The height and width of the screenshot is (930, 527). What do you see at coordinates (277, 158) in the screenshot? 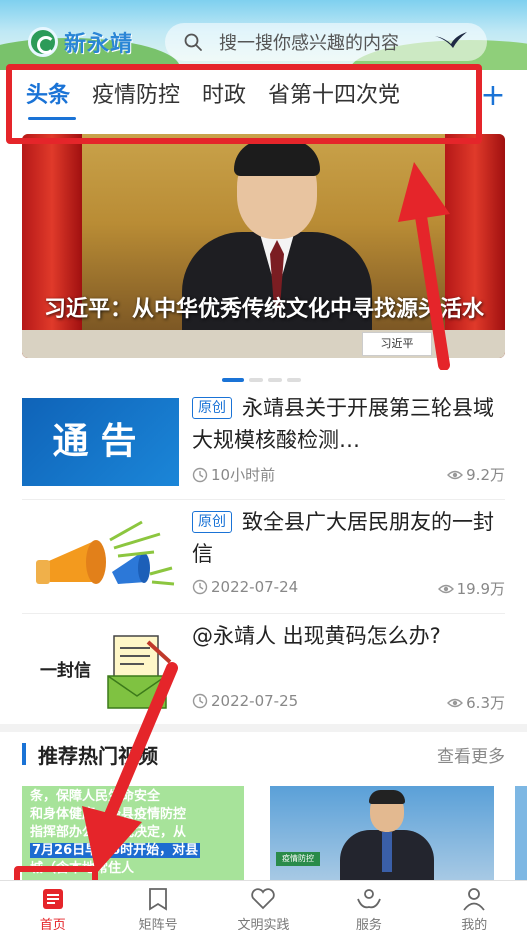
I see `person-hair` at bounding box center [277, 158].